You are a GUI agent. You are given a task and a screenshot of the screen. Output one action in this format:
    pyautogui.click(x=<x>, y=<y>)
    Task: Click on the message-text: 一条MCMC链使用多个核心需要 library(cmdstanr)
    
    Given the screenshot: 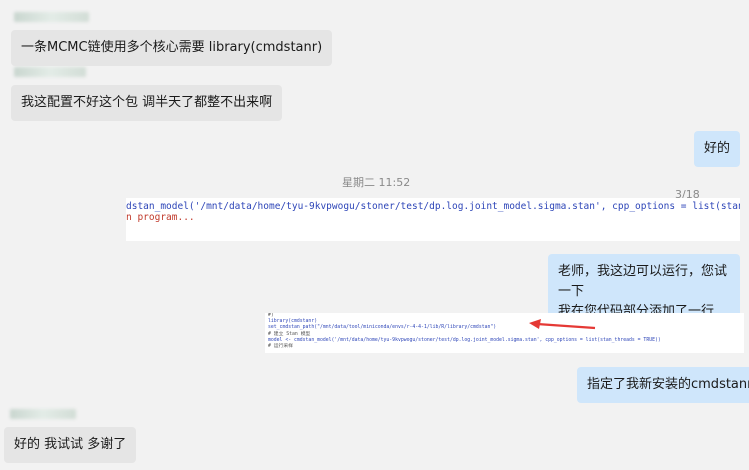 What is the action you would take?
    pyautogui.click(x=172, y=47)
    